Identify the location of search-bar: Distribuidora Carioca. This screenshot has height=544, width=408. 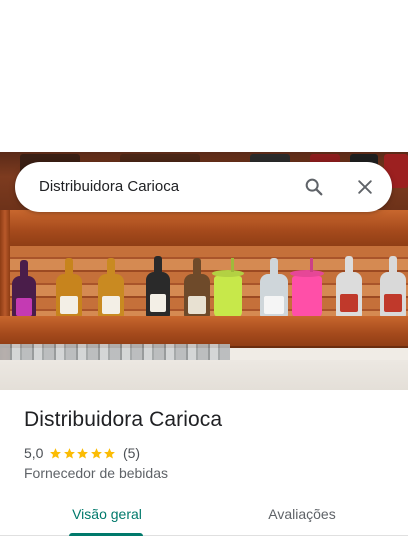
(203, 187).